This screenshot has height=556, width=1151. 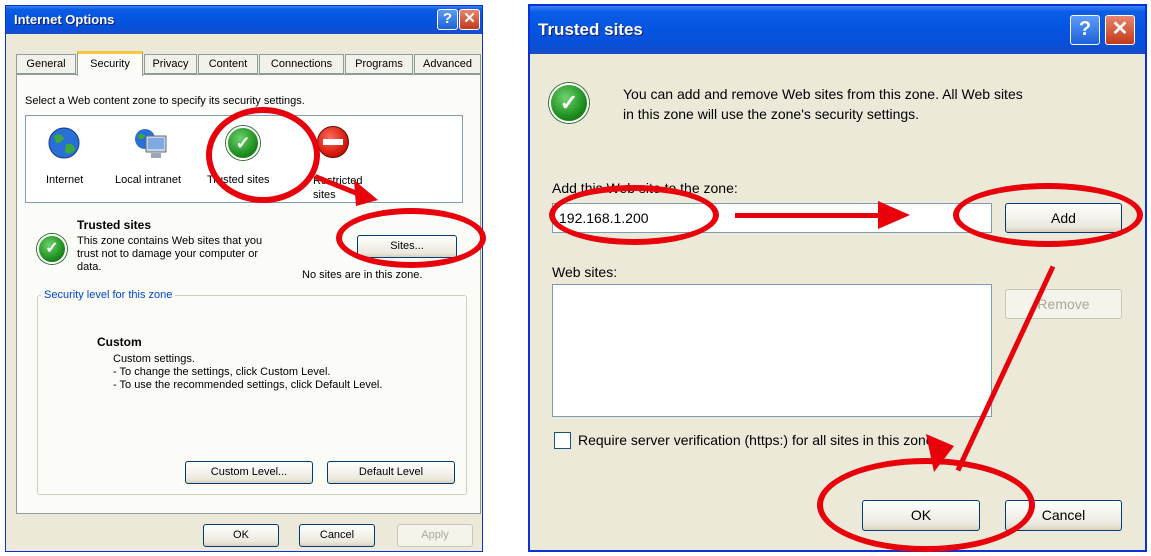 I want to click on tab-general: General, so click(x=46, y=64).